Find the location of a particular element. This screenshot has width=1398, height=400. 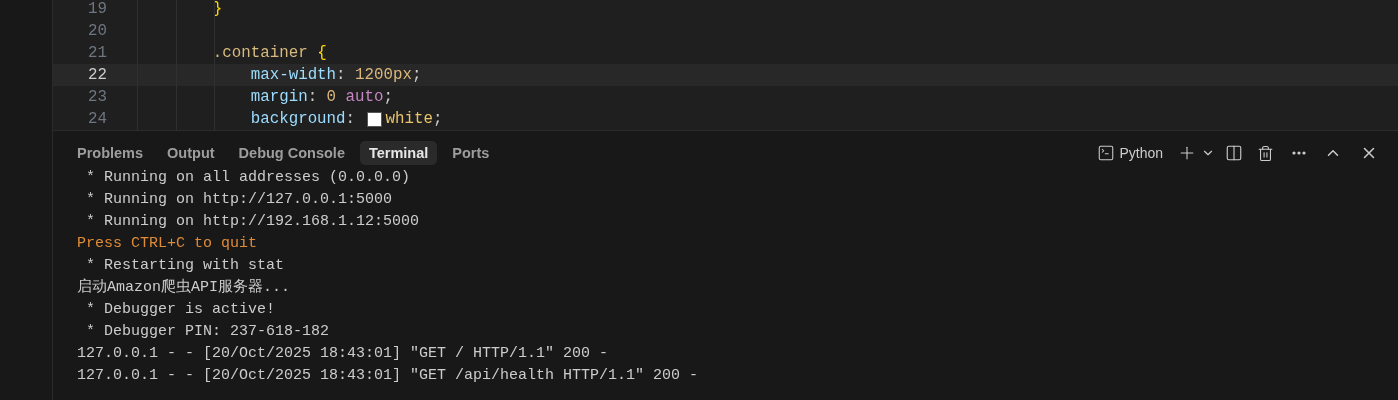

line-number: 19 is located at coordinates (97, 9).